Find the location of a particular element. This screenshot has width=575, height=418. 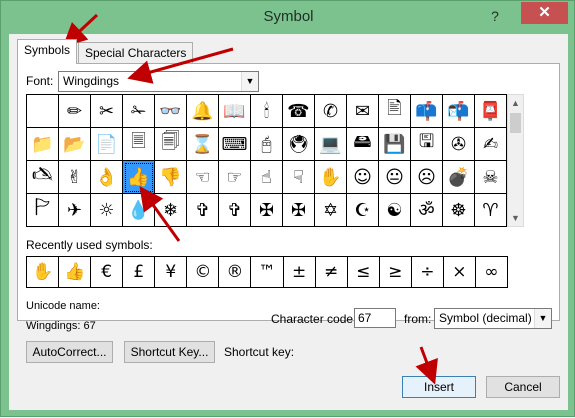

tab-symbols: Symbols is located at coordinates (47, 51).